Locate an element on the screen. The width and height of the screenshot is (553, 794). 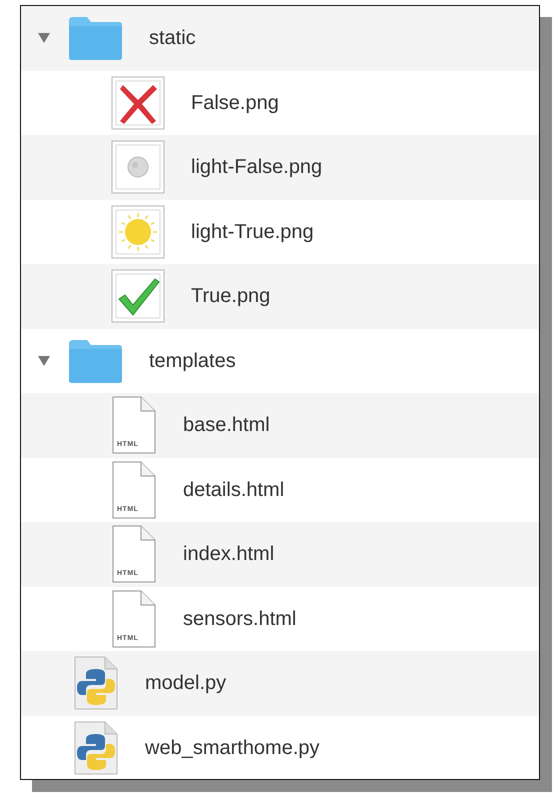
file-name: sensors.html is located at coordinates (239, 619).